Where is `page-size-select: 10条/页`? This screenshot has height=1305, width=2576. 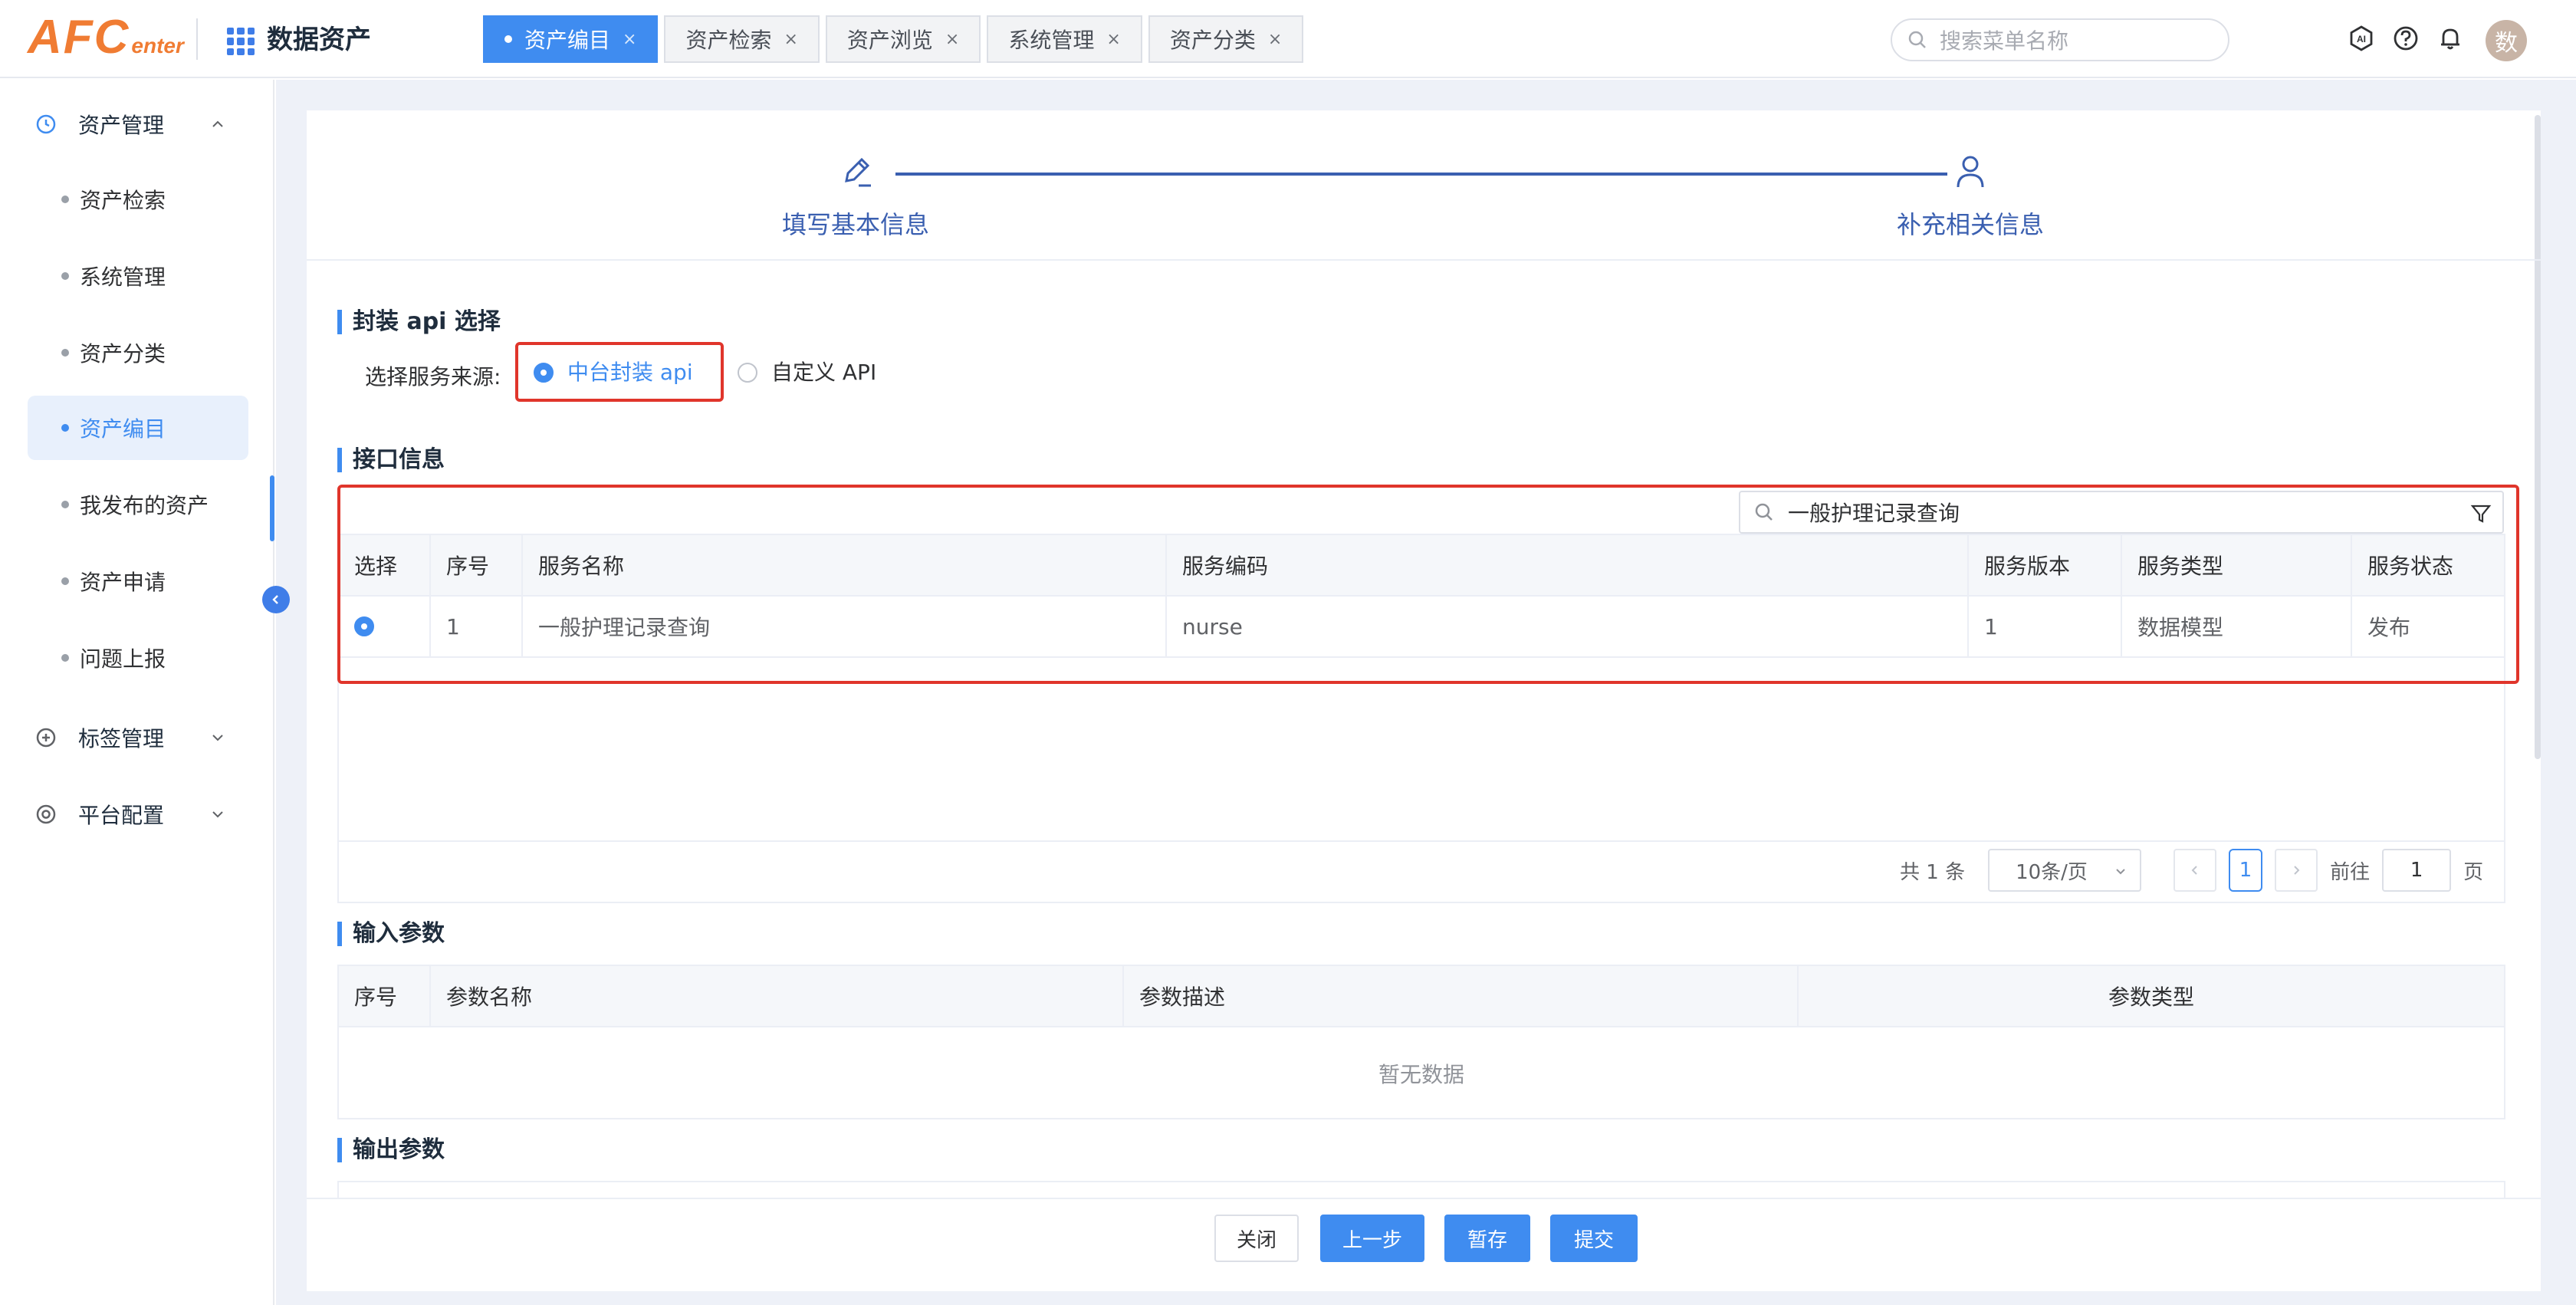
page-size-select: 10条/页 is located at coordinates (2065, 870).